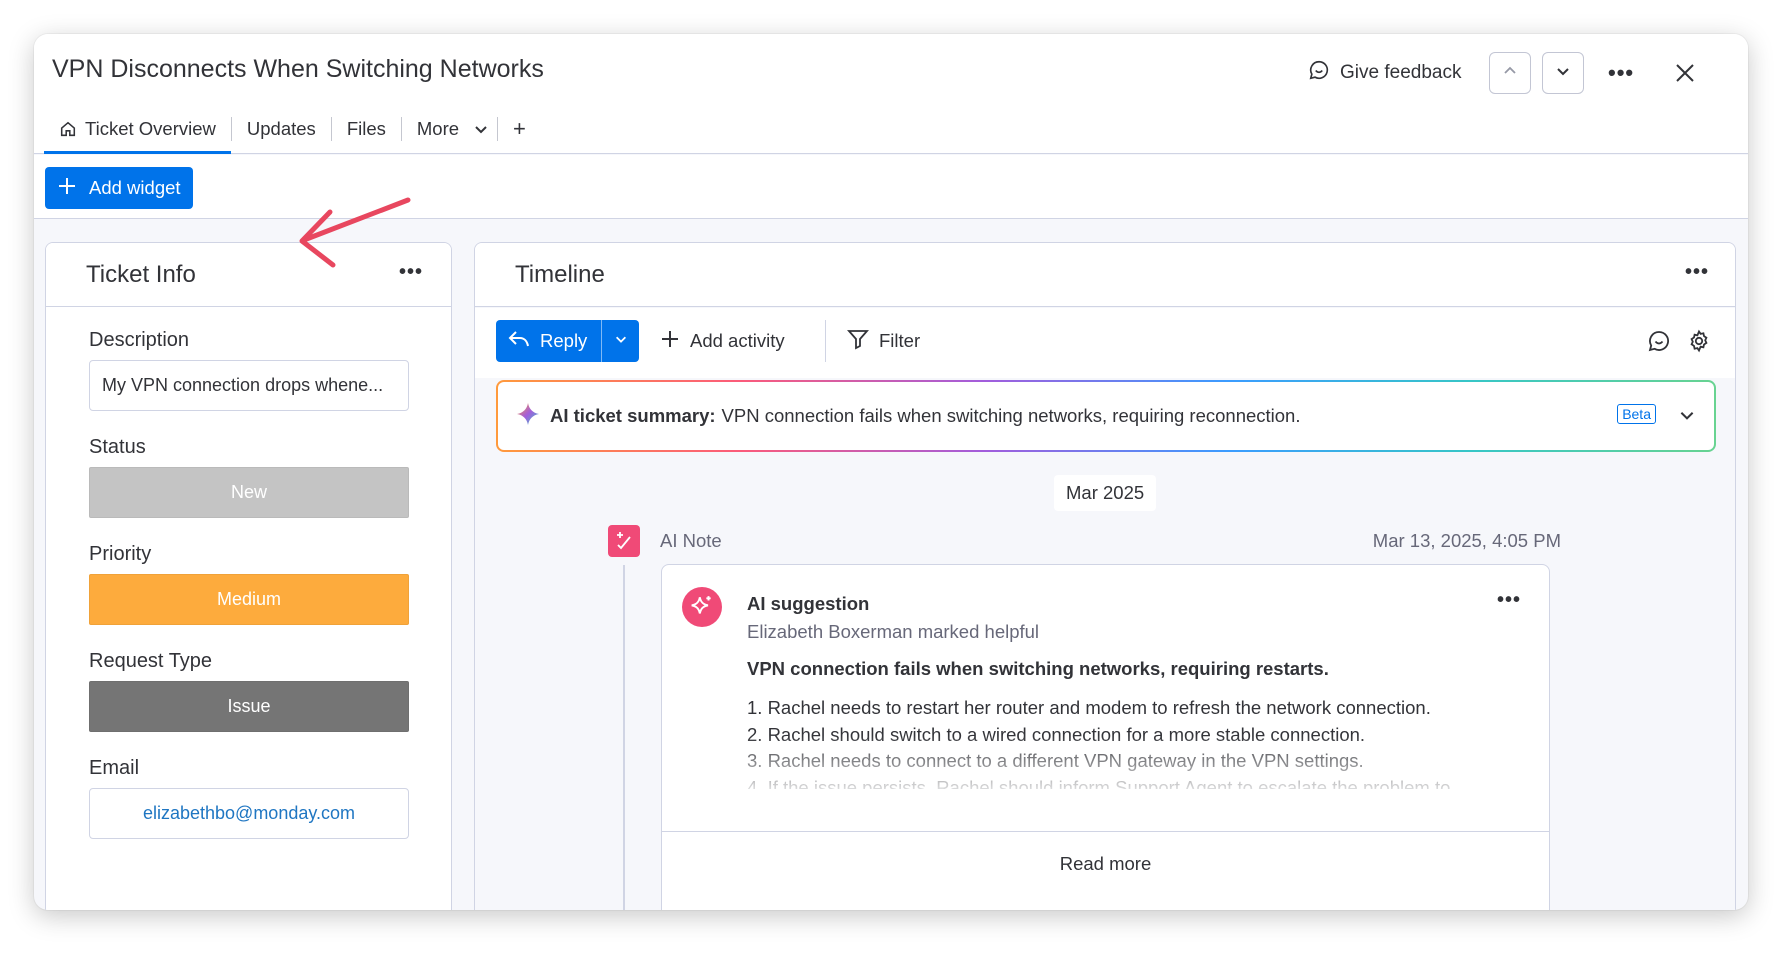  Describe the element at coordinates (135, 187) in the screenshot. I see `add-widget-label: Add widget` at that location.